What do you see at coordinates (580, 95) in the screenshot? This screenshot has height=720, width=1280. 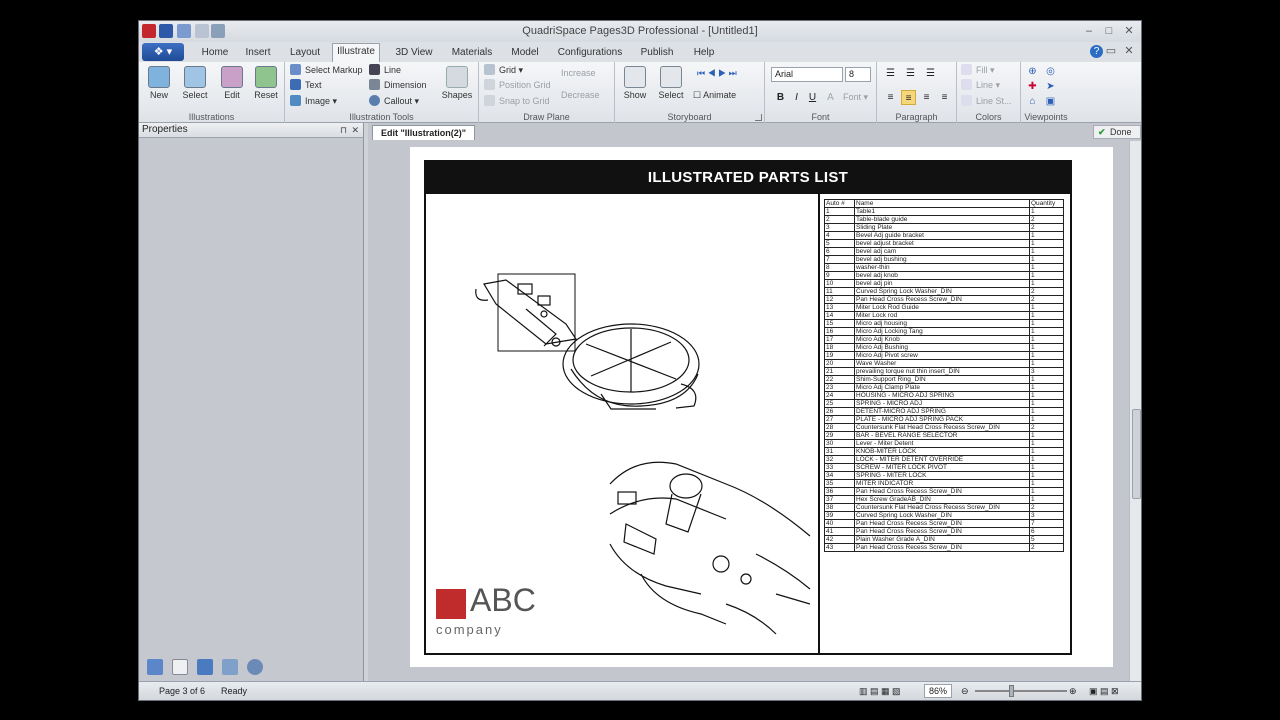 I see `decrease-button: Decrease` at bounding box center [580, 95].